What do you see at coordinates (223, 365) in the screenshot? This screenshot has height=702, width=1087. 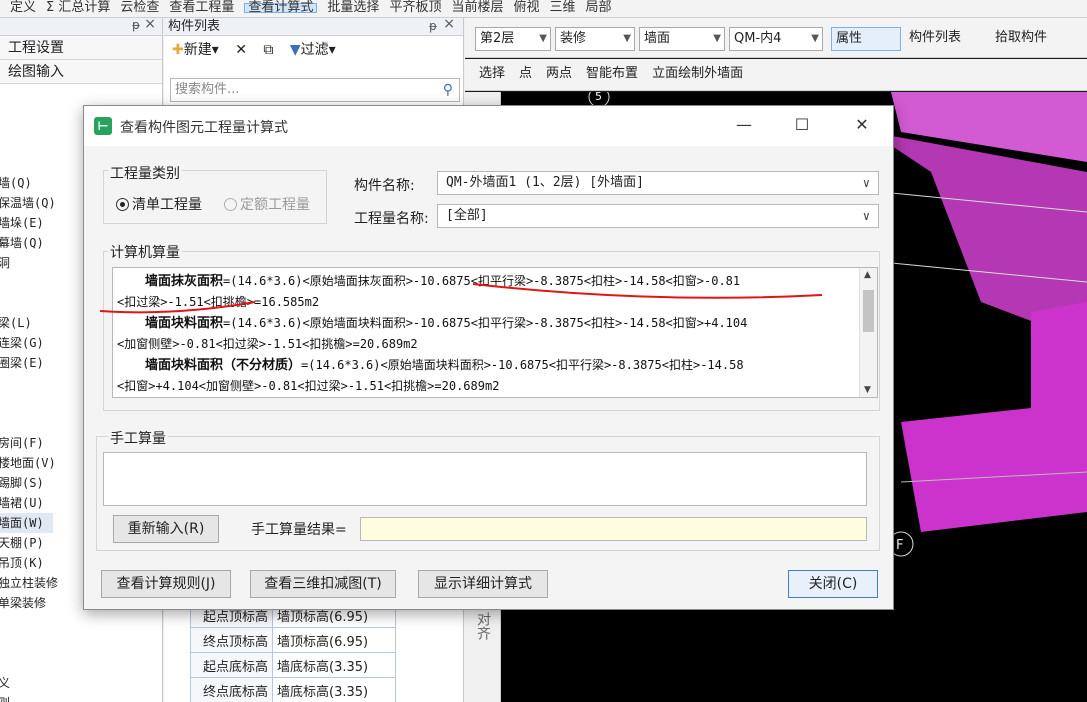 I see `formula-title: 墙面块料面积（不分材质）` at bounding box center [223, 365].